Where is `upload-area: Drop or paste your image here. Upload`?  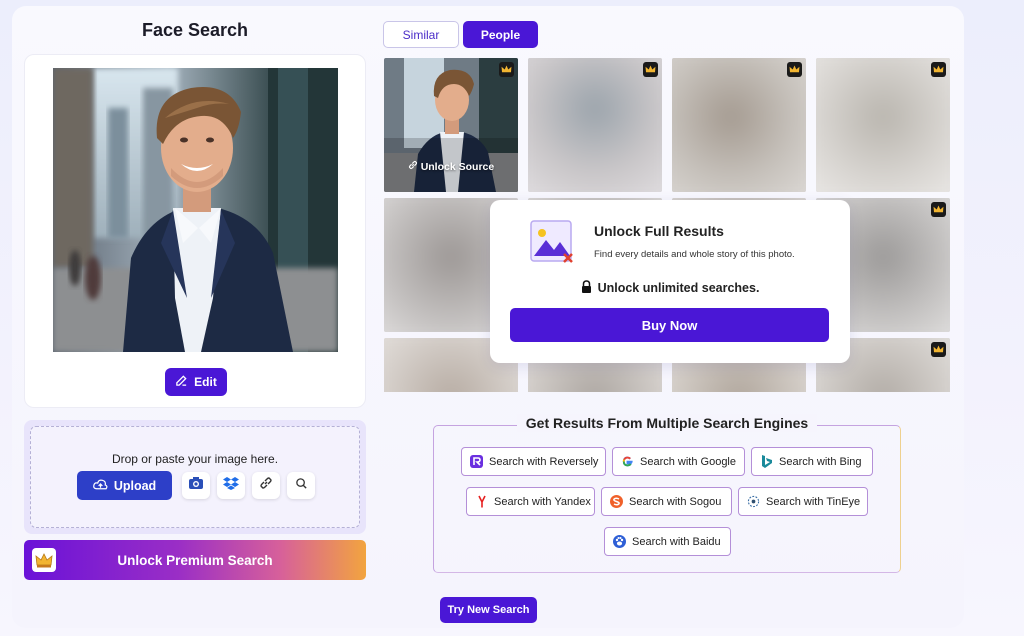 upload-area: Drop or paste your image here. Upload is located at coordinates (195, 477).